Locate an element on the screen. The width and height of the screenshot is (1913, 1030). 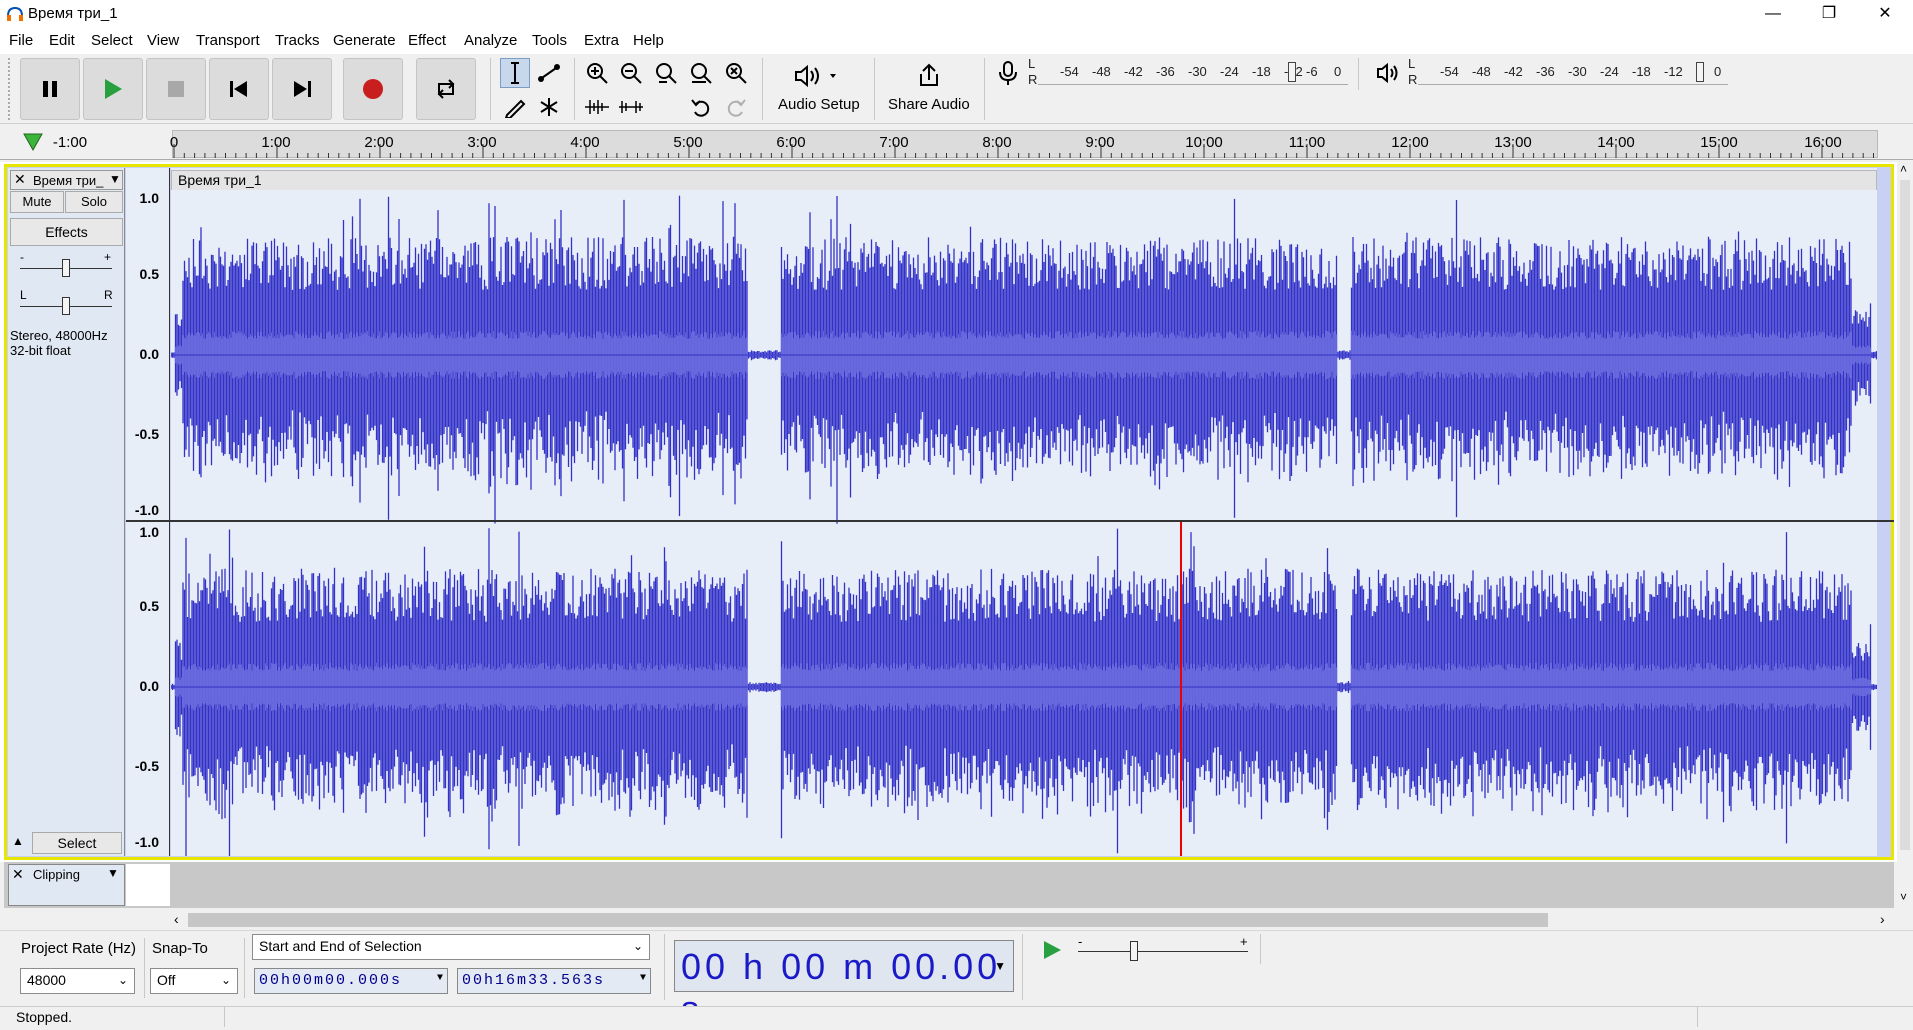
share-icon is located at coordinates (929, 74).